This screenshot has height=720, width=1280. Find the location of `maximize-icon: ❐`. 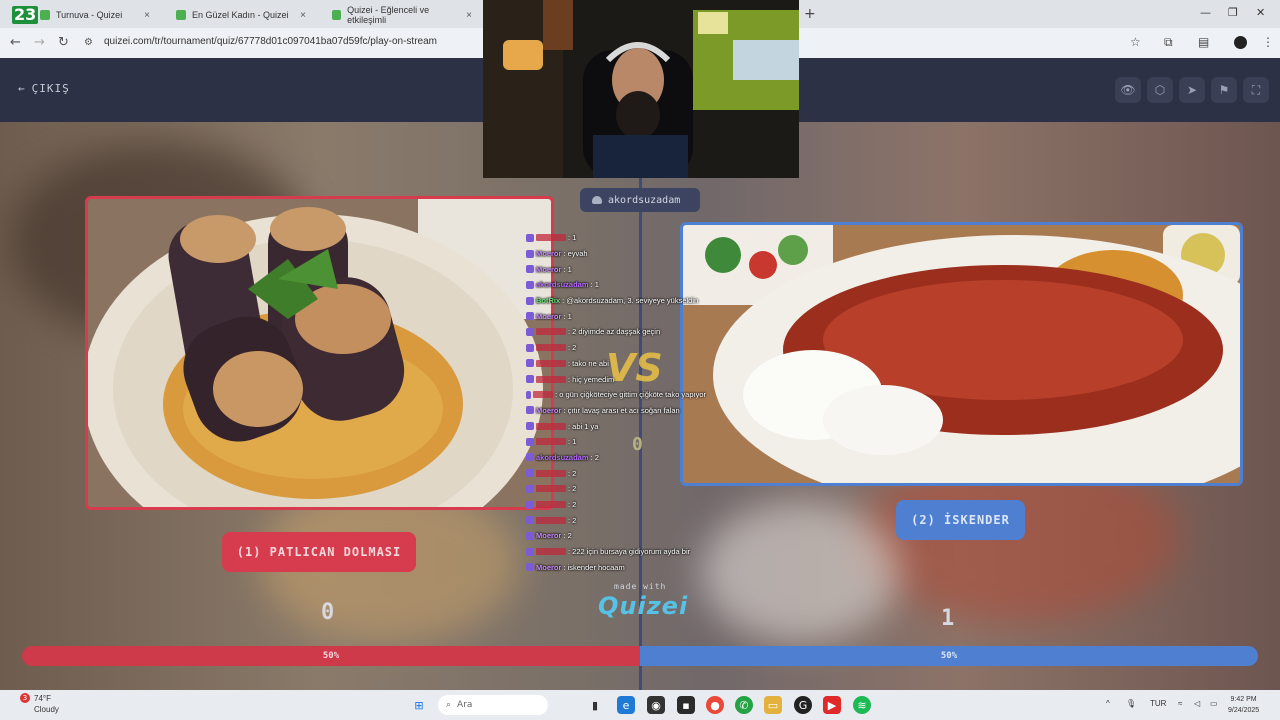

maximize-icon: ❐ is located at coordinates (1233, 12).